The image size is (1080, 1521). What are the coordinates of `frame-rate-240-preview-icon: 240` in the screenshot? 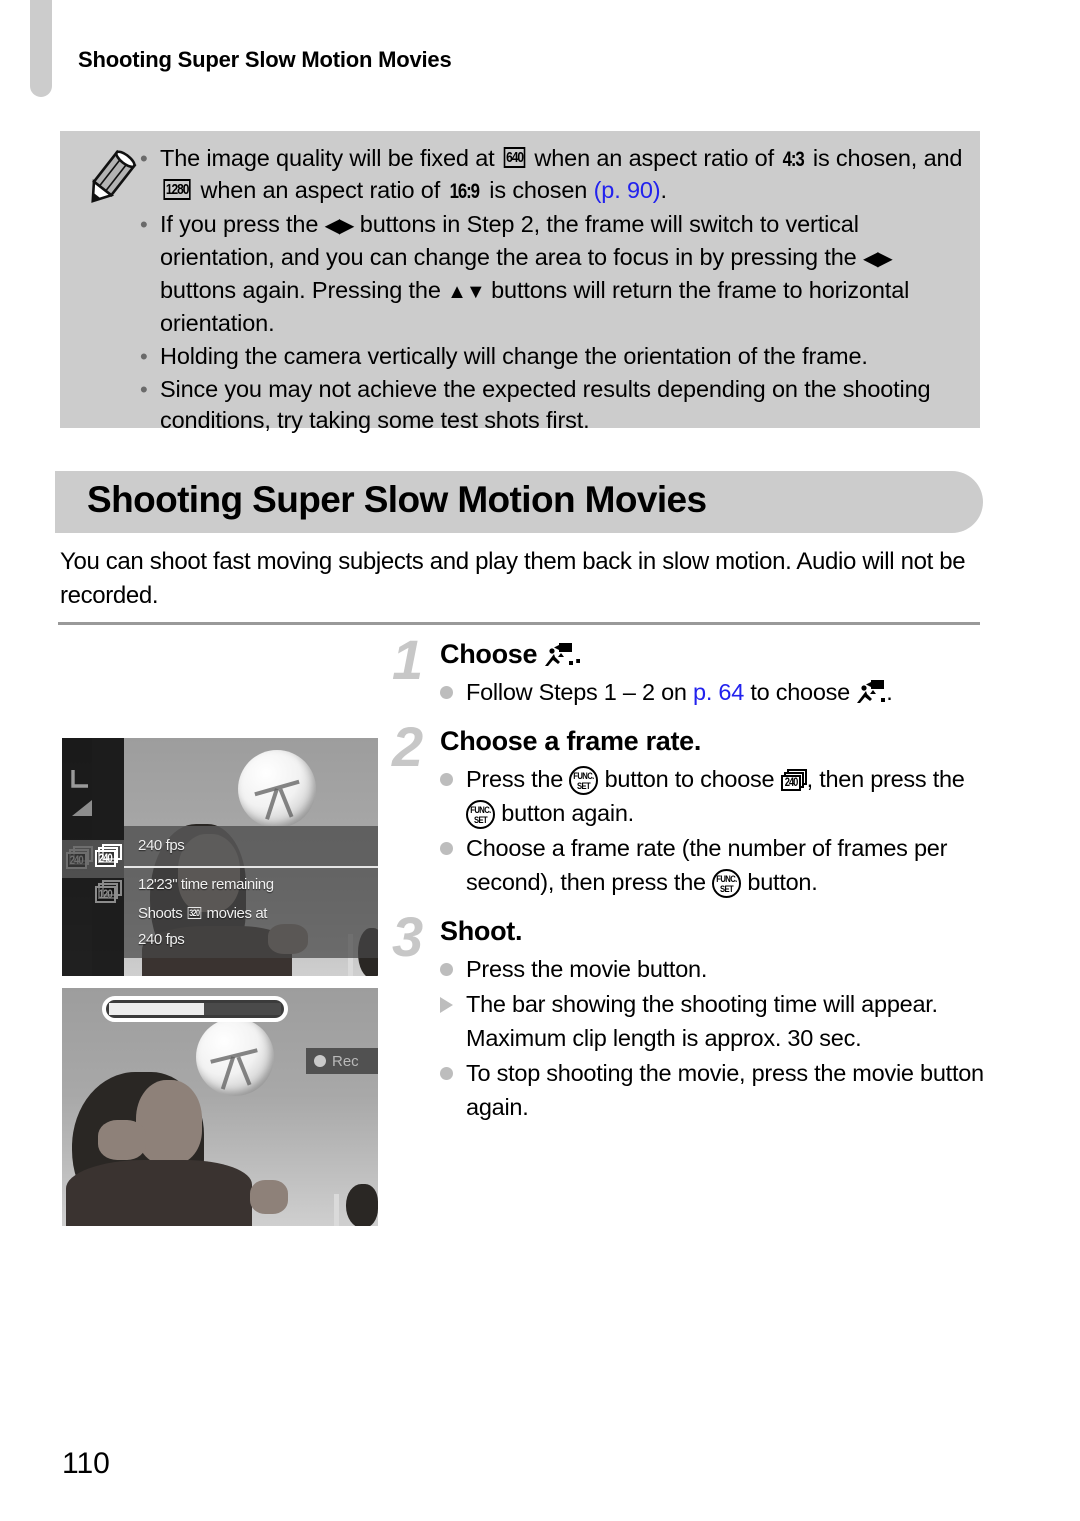 It's located at (79, 857).